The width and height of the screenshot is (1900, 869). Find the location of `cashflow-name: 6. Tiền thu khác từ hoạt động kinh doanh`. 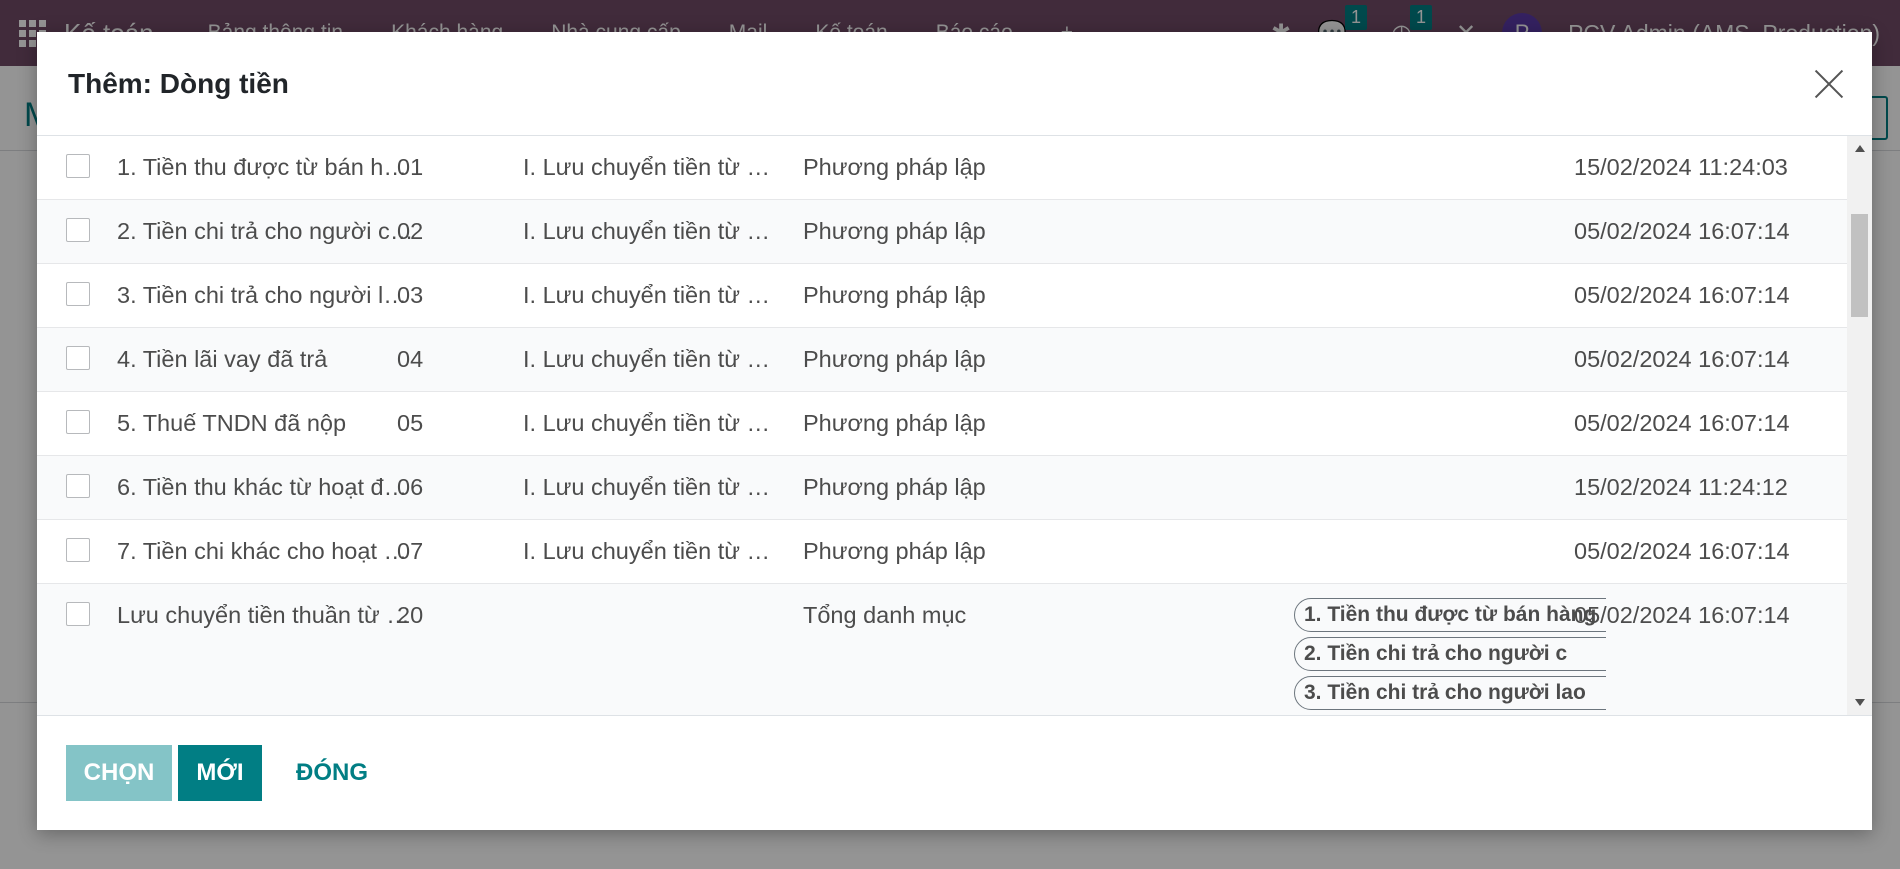

cashflow-name: 6. Tiền thu khác từ hoạt động kinh doanh is located at coordinates (267, 487).